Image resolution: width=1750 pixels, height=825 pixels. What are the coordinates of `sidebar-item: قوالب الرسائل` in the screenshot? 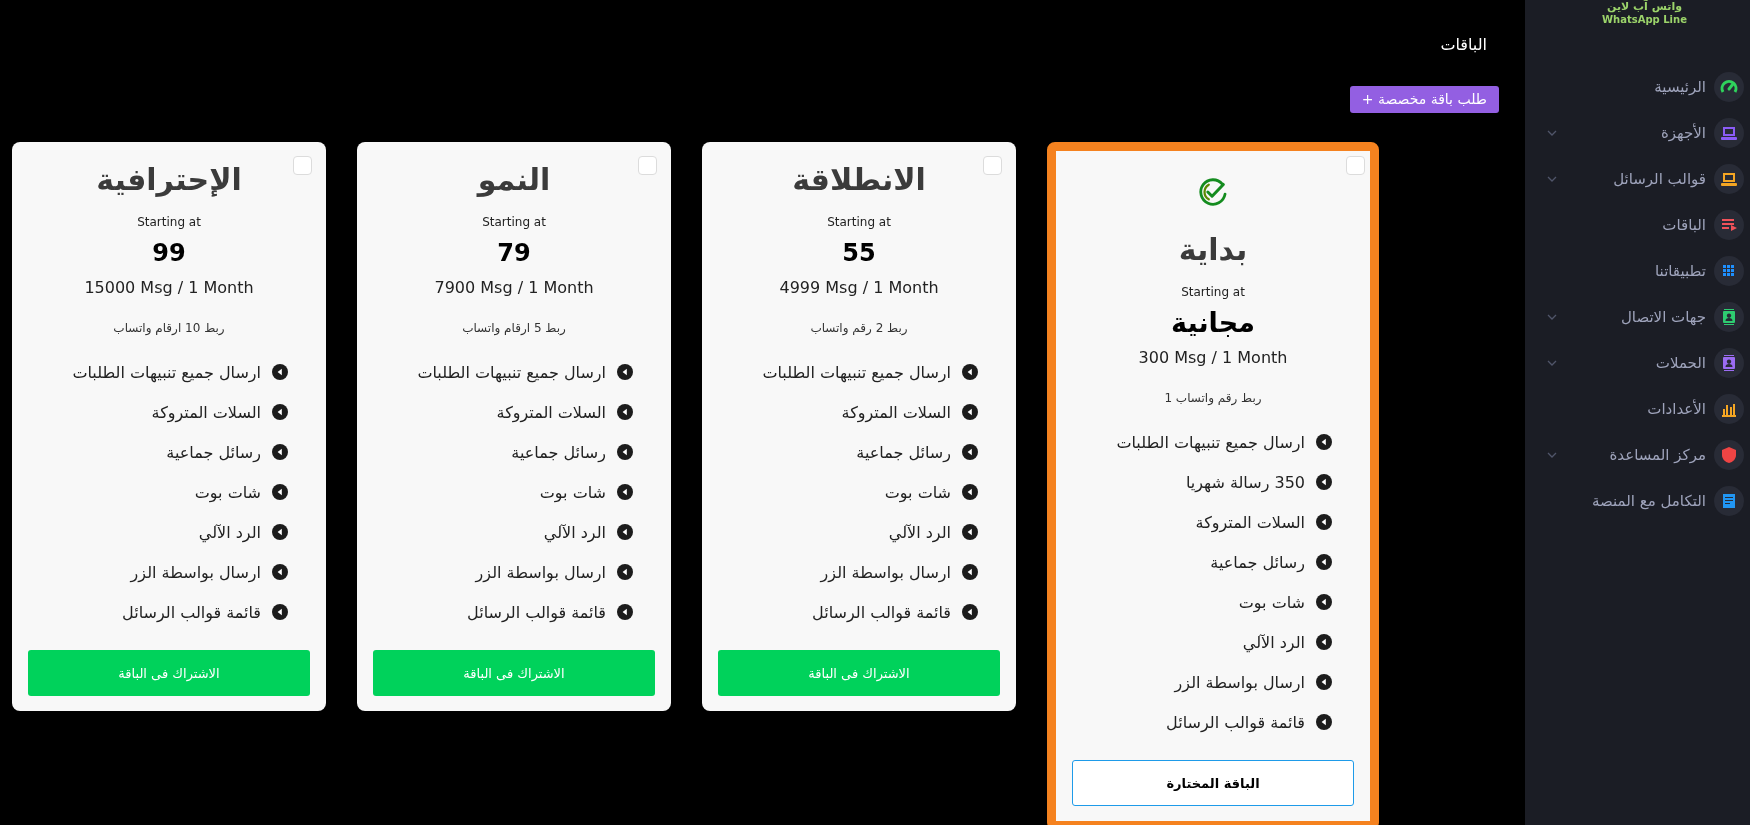 It's located at (1637, 179).